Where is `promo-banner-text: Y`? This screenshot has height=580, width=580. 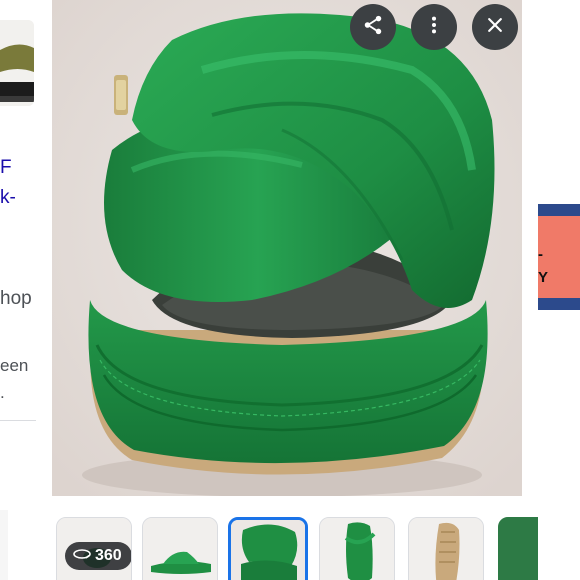
promo-banner-text: Y is located at coordinates (543, 277).